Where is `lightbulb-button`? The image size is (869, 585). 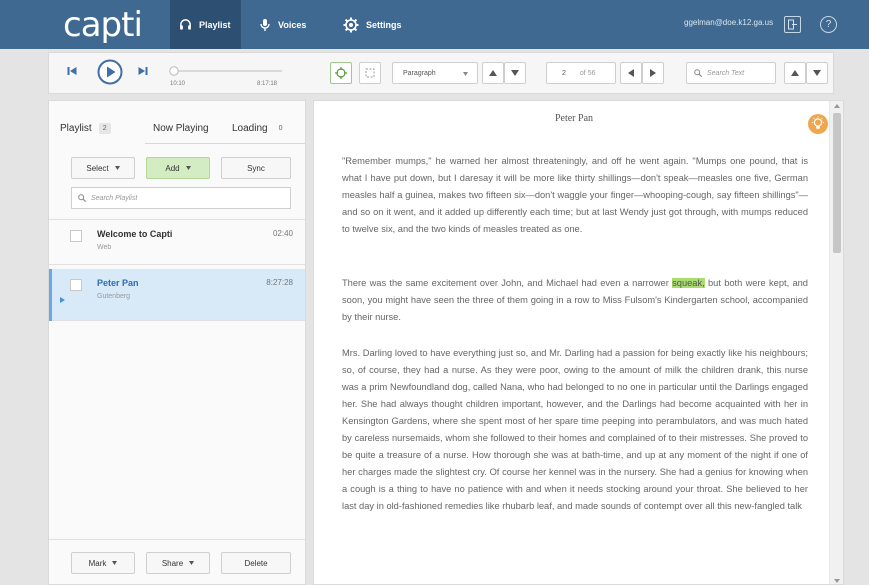 lightbulb-button is located at coordinates (818, 124).